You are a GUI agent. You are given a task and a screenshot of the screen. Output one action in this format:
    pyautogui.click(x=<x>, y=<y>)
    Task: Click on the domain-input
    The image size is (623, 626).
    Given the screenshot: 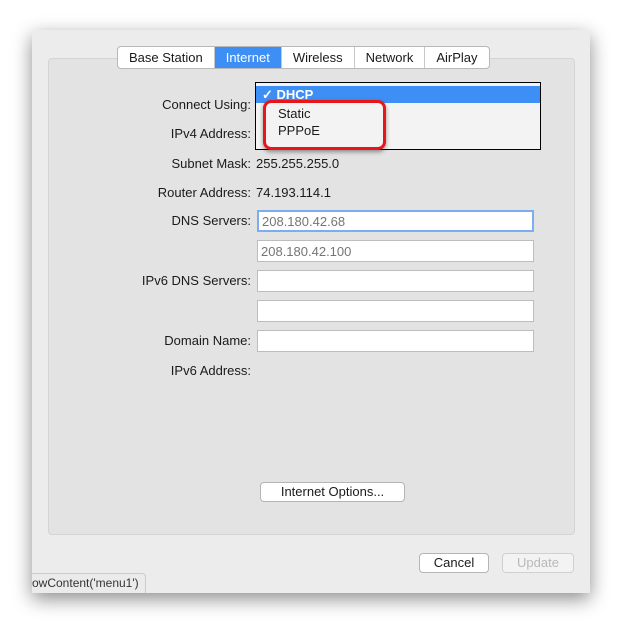 What is the action you would take?
    pyautogui.click(x=395, y=341)
    